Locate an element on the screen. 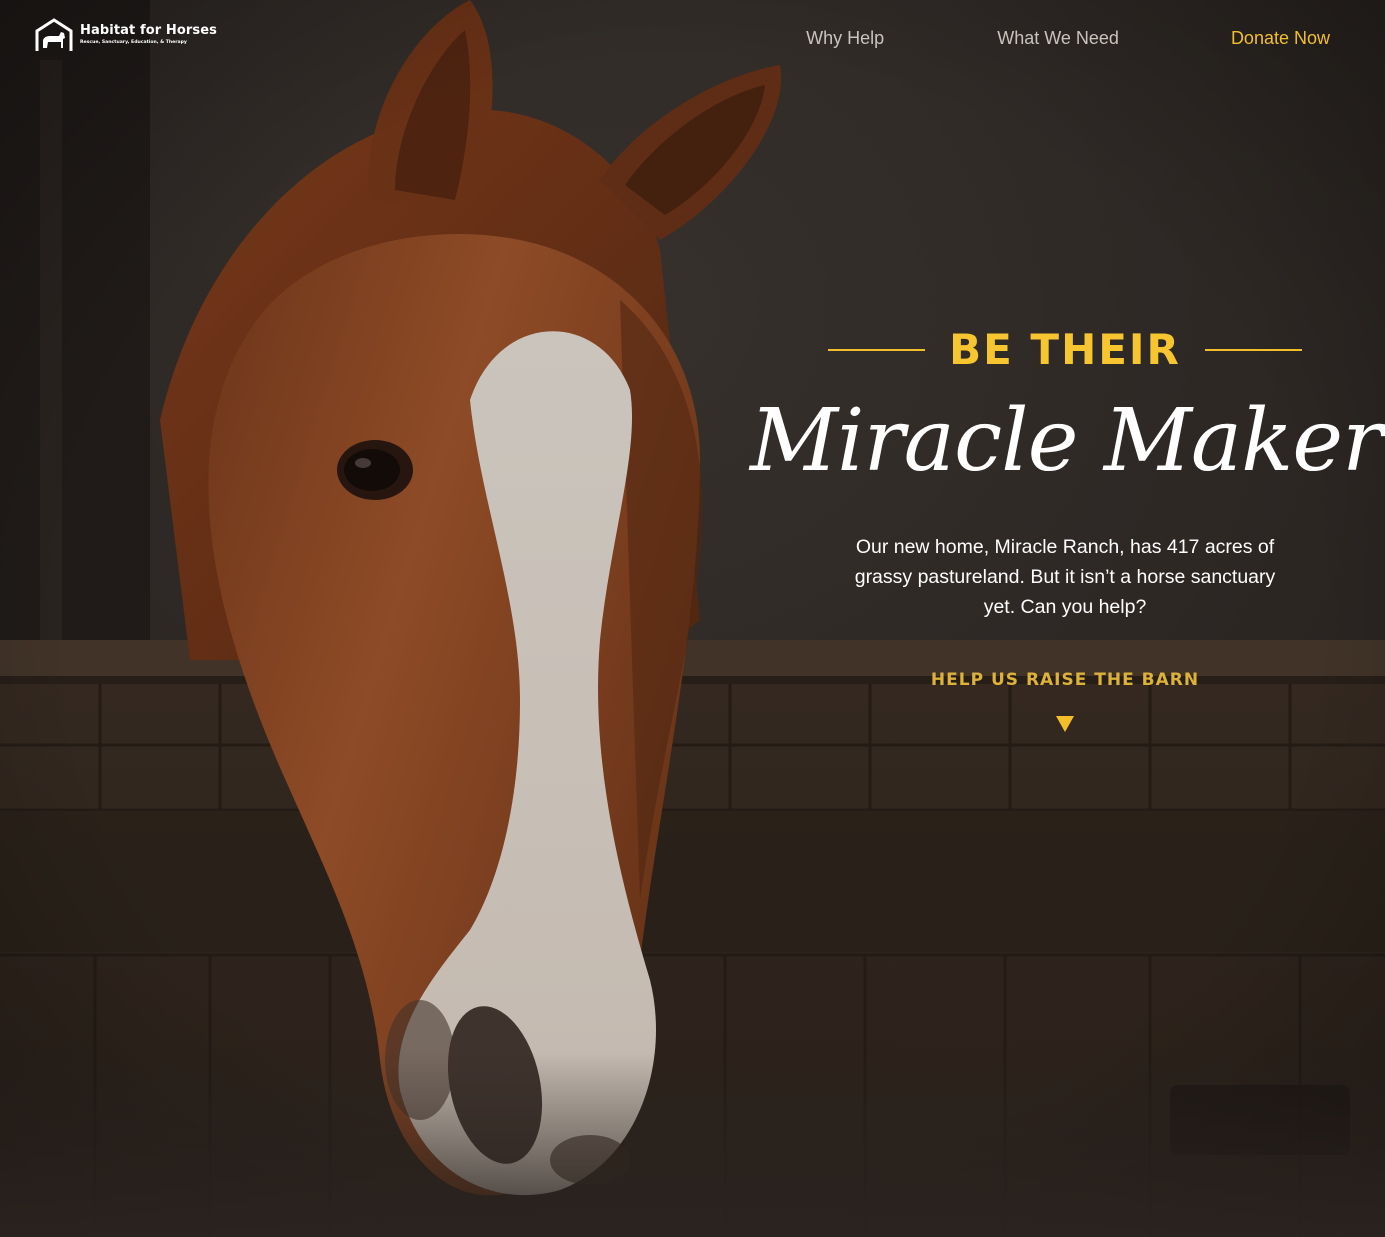 The height and width of the screenshot is (1237, 1385). right-divider is located at coordinates (1253, 350).